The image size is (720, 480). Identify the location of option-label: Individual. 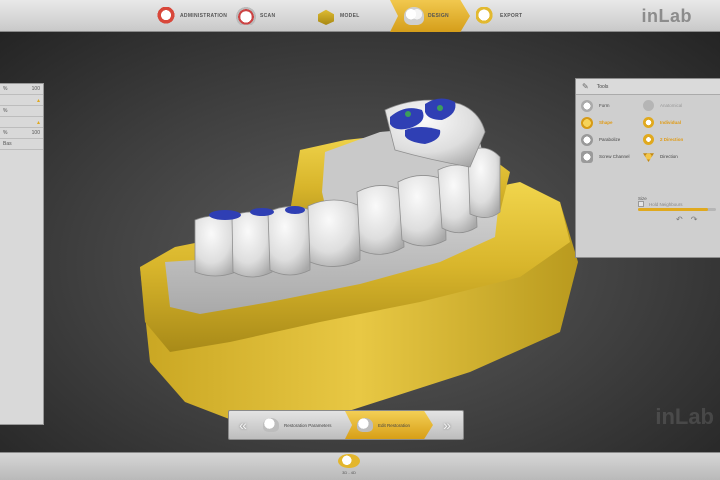
(671, 122).